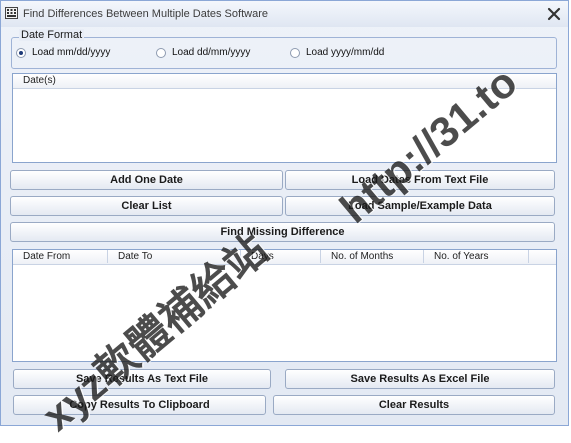  What do you see at coordinates (420, 379) in the screenshot?
I see `save-results-excel-file-button: Save Results As Excel File` at bounding box center [420, 379].